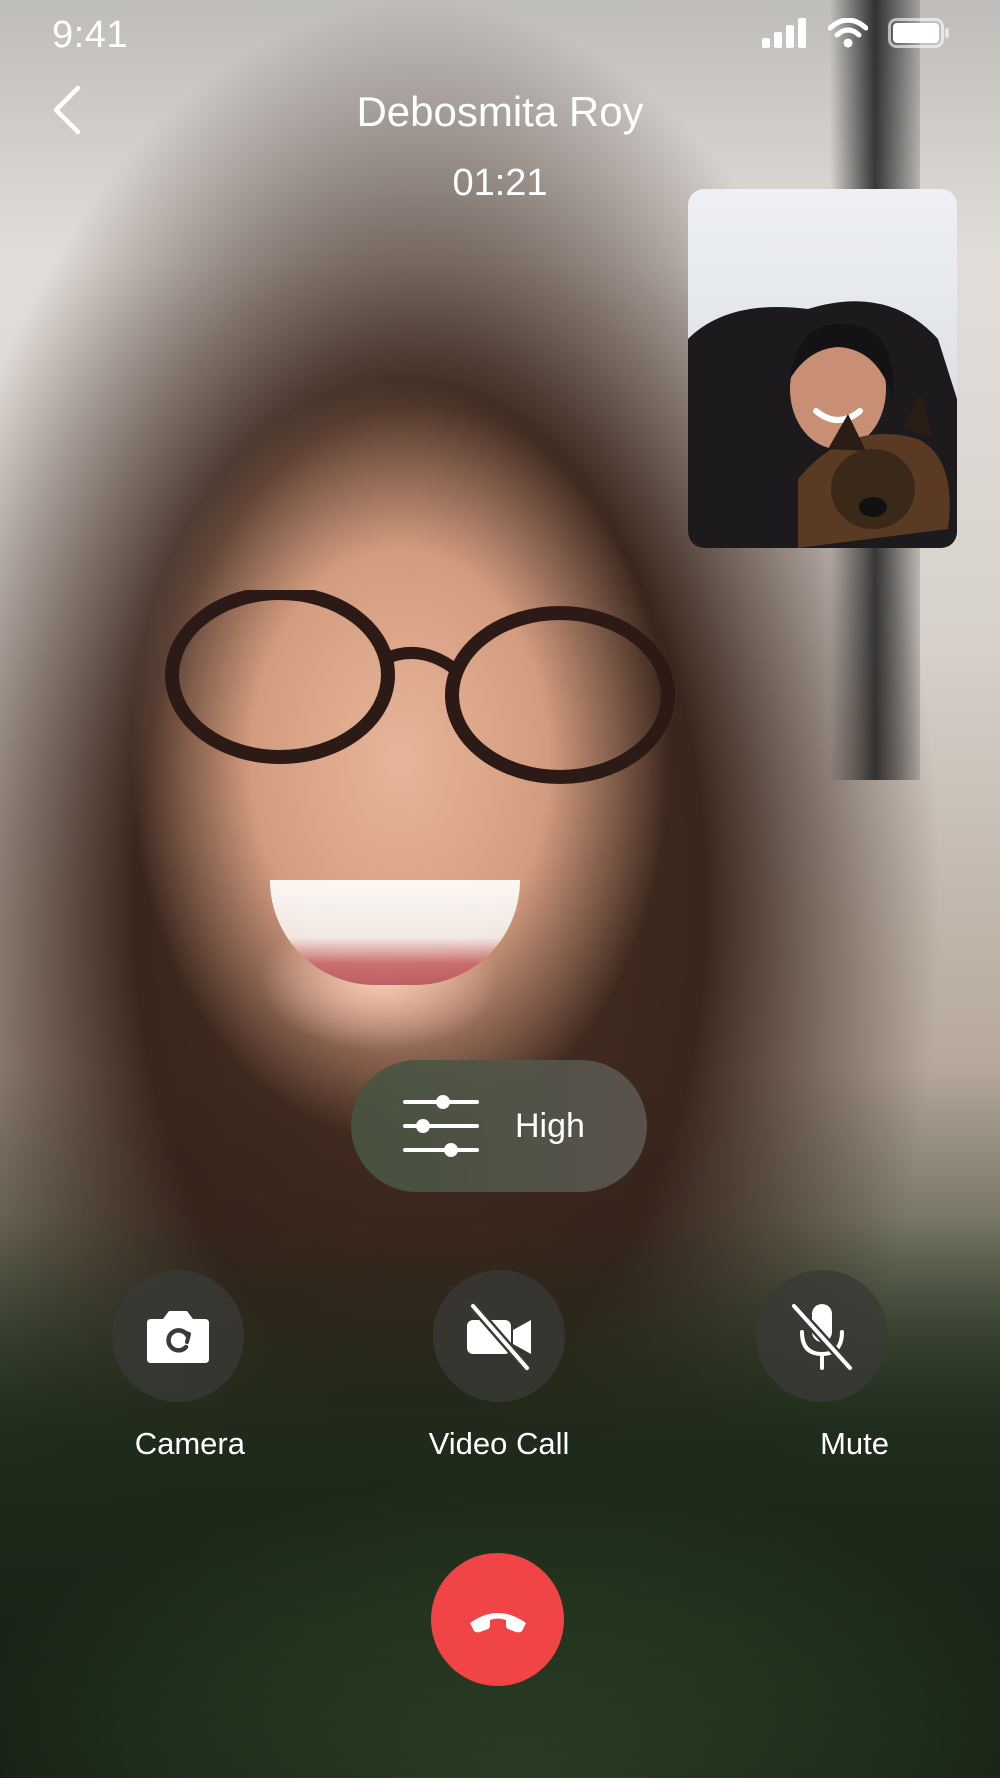  I want to click on video-toggle-label: Video Call, so click(499, 1443).